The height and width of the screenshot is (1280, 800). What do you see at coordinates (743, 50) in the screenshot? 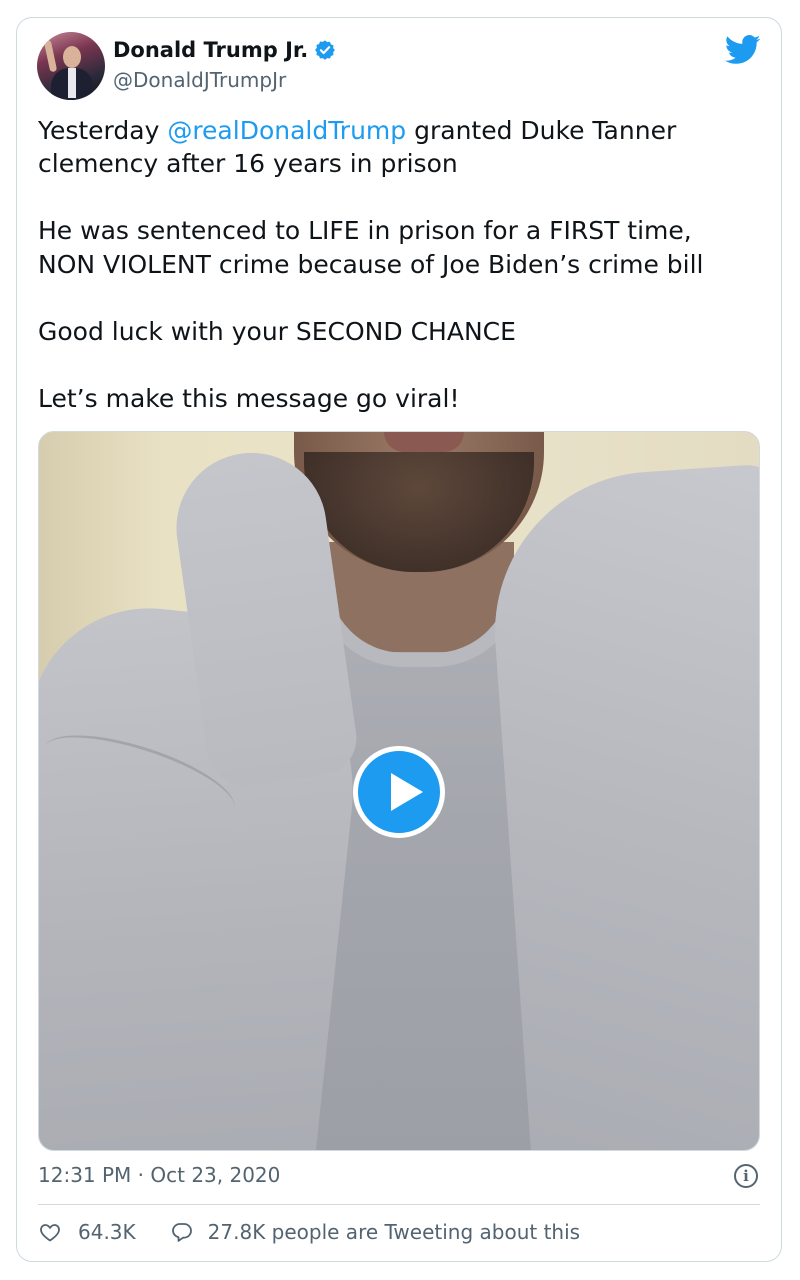
I see `twitter-bird-icon` at bounding box center [743, 50].